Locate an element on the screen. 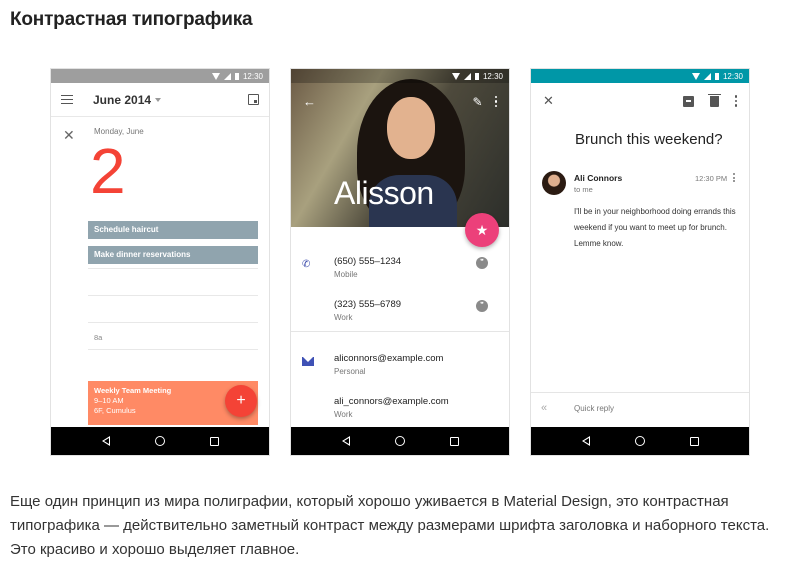 The width and height of the screenshot is (786, 567). event-chip: Make dinner reservations is located at coordinates (173, 255).